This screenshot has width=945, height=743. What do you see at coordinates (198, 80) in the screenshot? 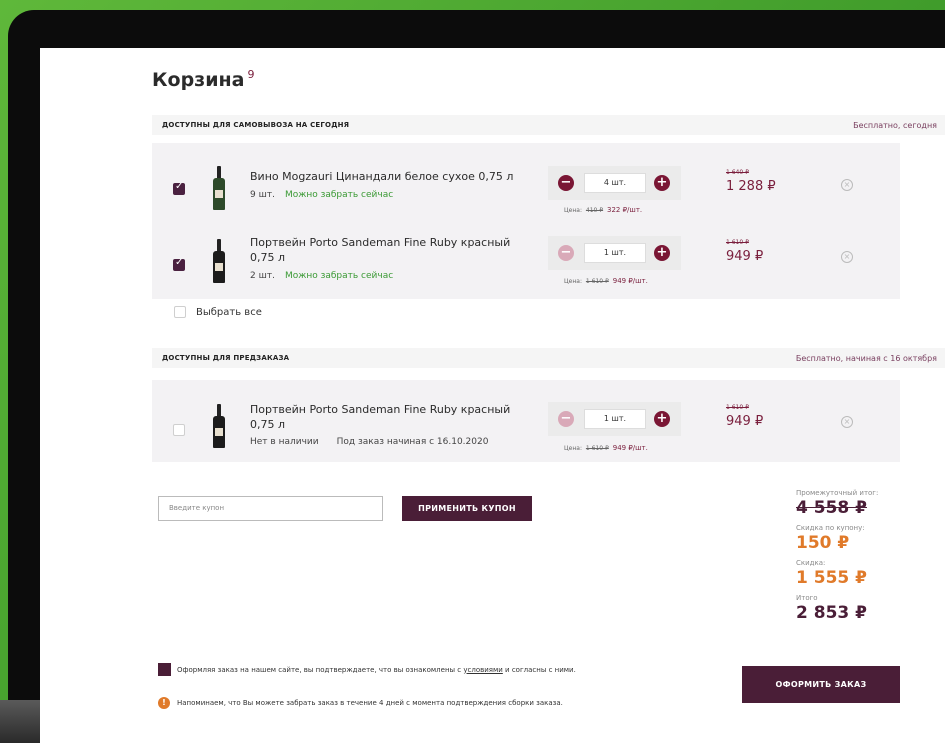
I see `title-text: Корзина` at bounding box center [198, 80].